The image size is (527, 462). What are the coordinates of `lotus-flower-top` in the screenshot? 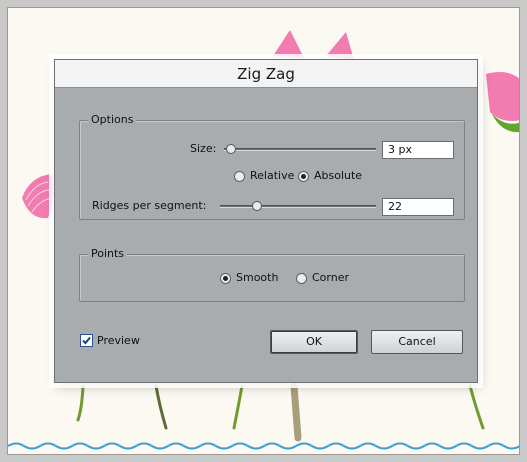 It's located at (313, 45).